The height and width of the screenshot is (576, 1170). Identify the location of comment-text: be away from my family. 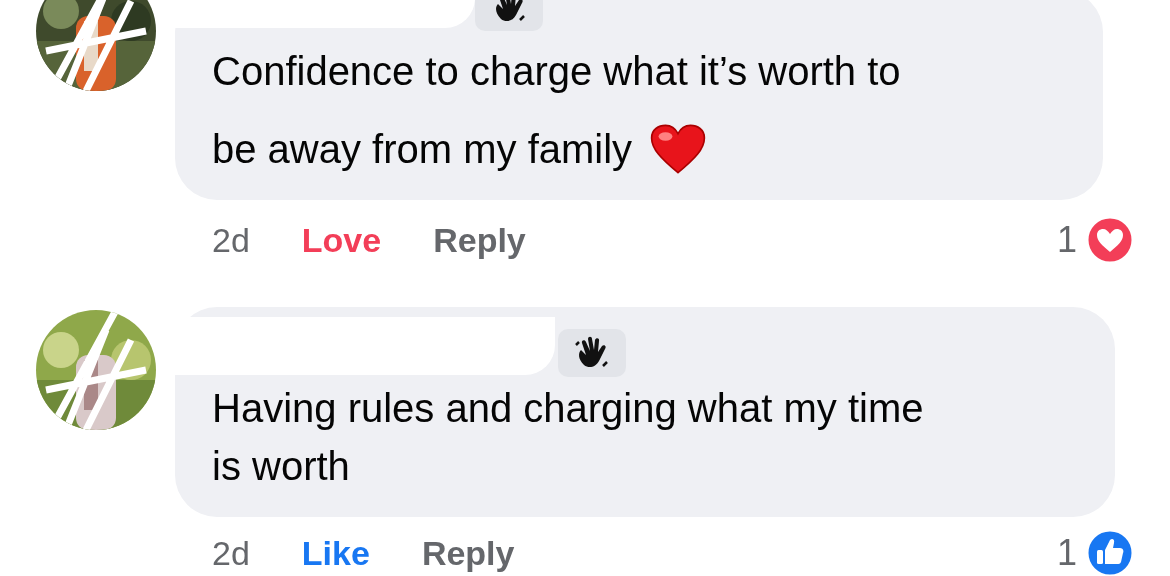
(642, 149).